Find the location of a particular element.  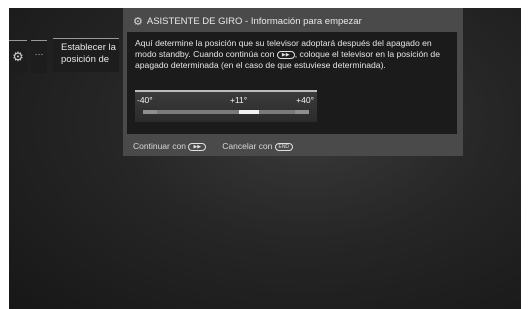

position-slider: -40° +11° +40° is located at coordinates (226, 106).